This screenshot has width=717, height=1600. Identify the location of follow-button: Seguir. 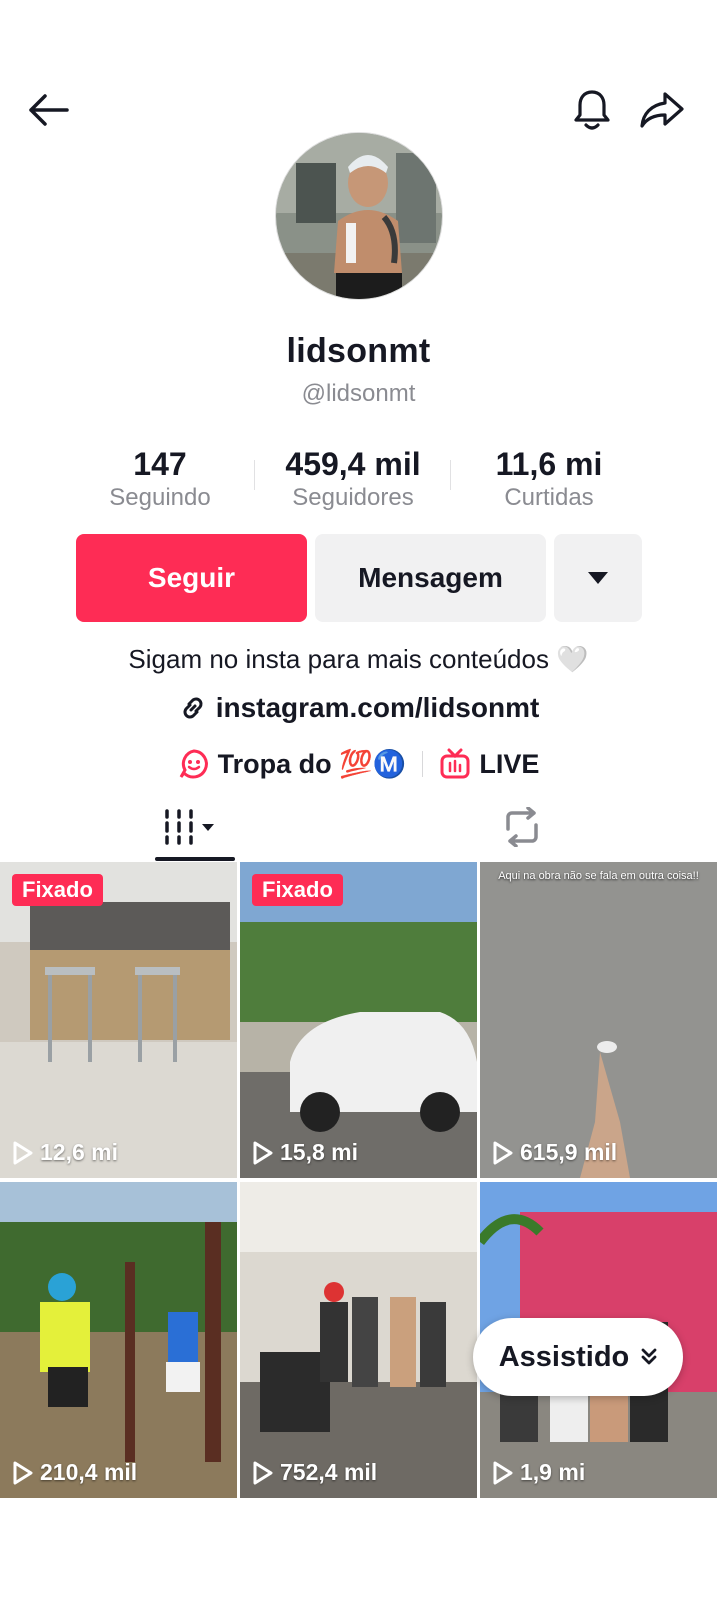
(191, 578).